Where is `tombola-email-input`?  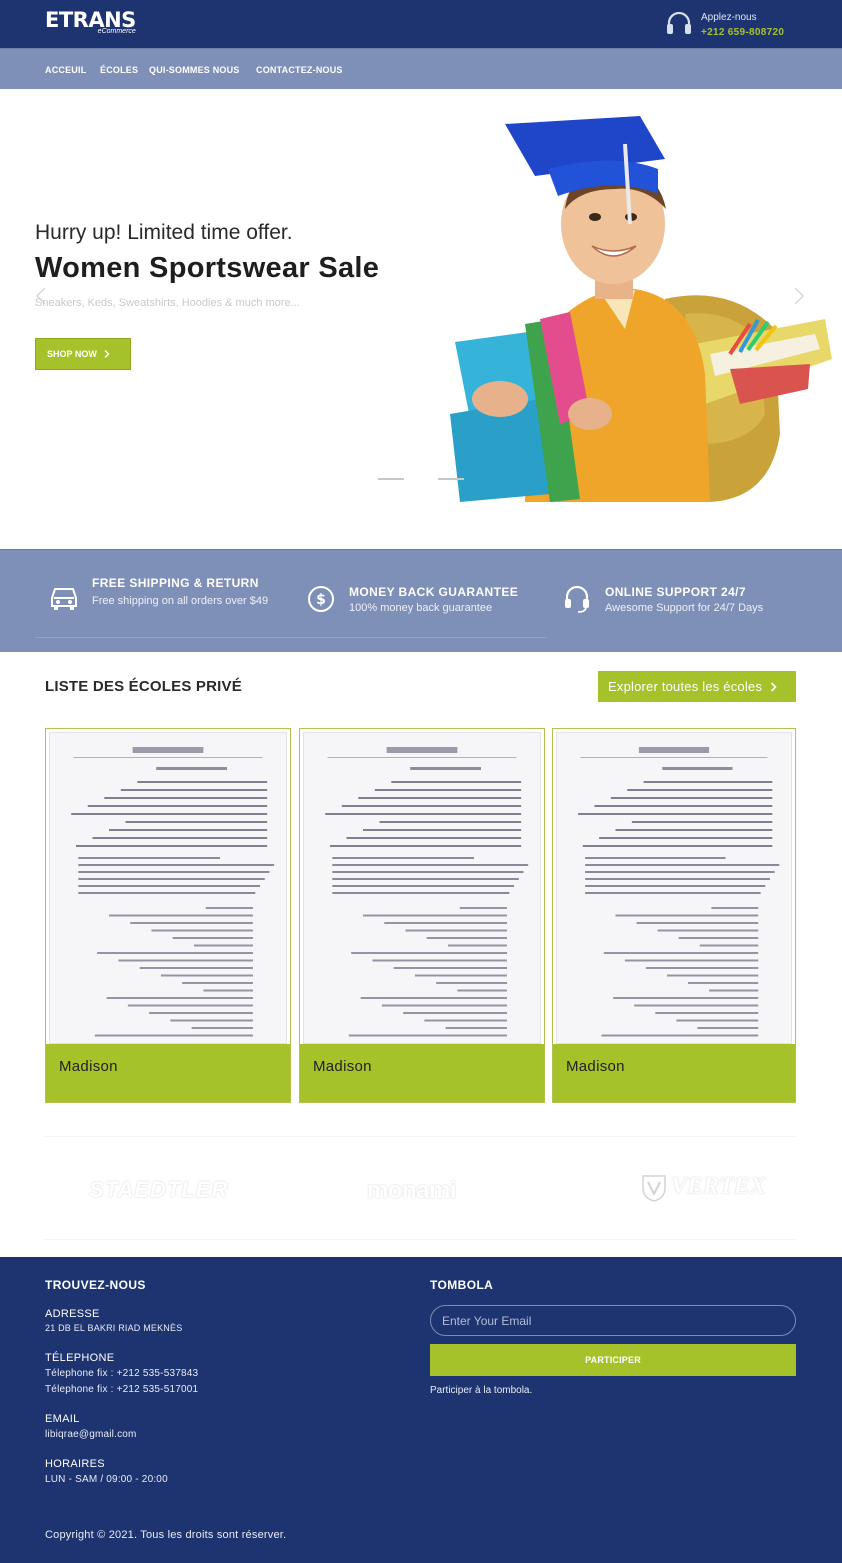 tombola-email-input is located at coordinates (613, 1320).